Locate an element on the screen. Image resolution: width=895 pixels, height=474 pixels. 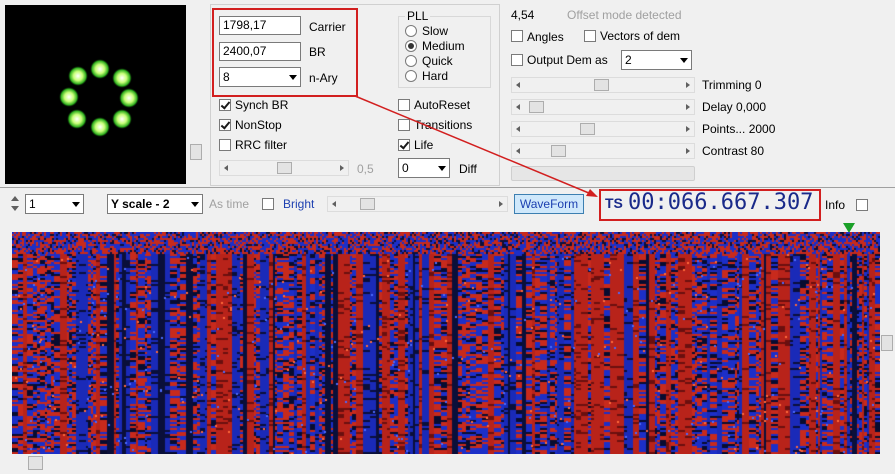
horizontal-scrollbar is located at coordinates (446, 463).